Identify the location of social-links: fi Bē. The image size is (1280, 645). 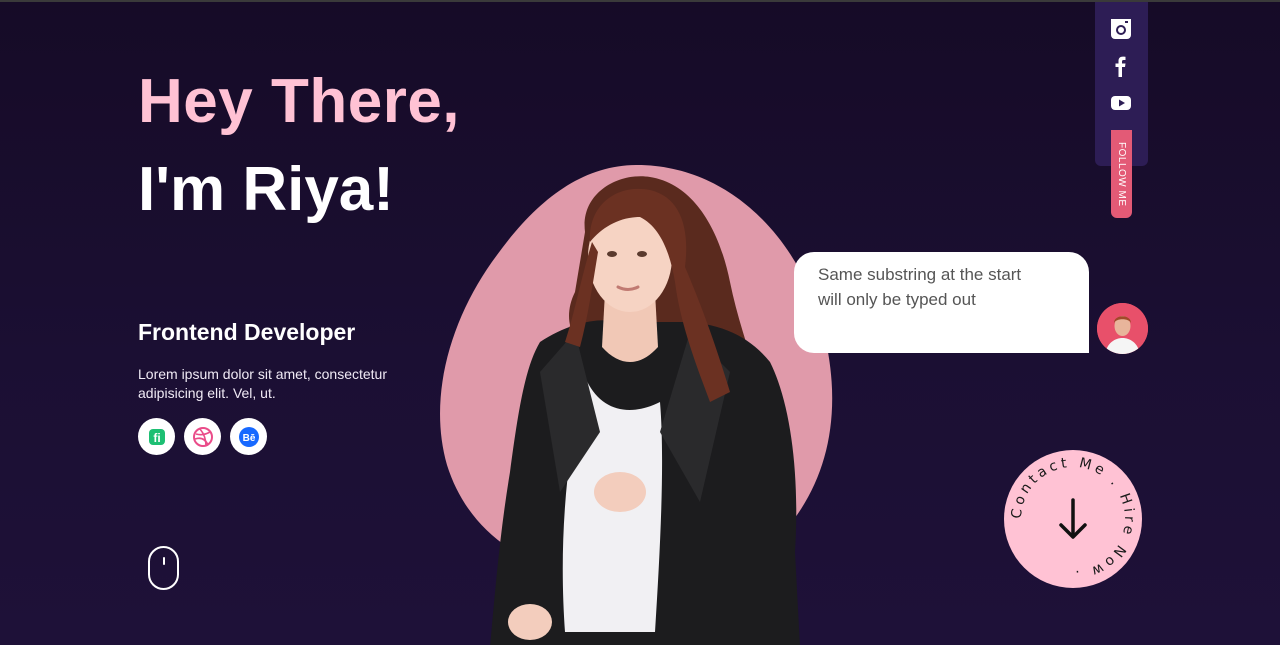
(202, 436).